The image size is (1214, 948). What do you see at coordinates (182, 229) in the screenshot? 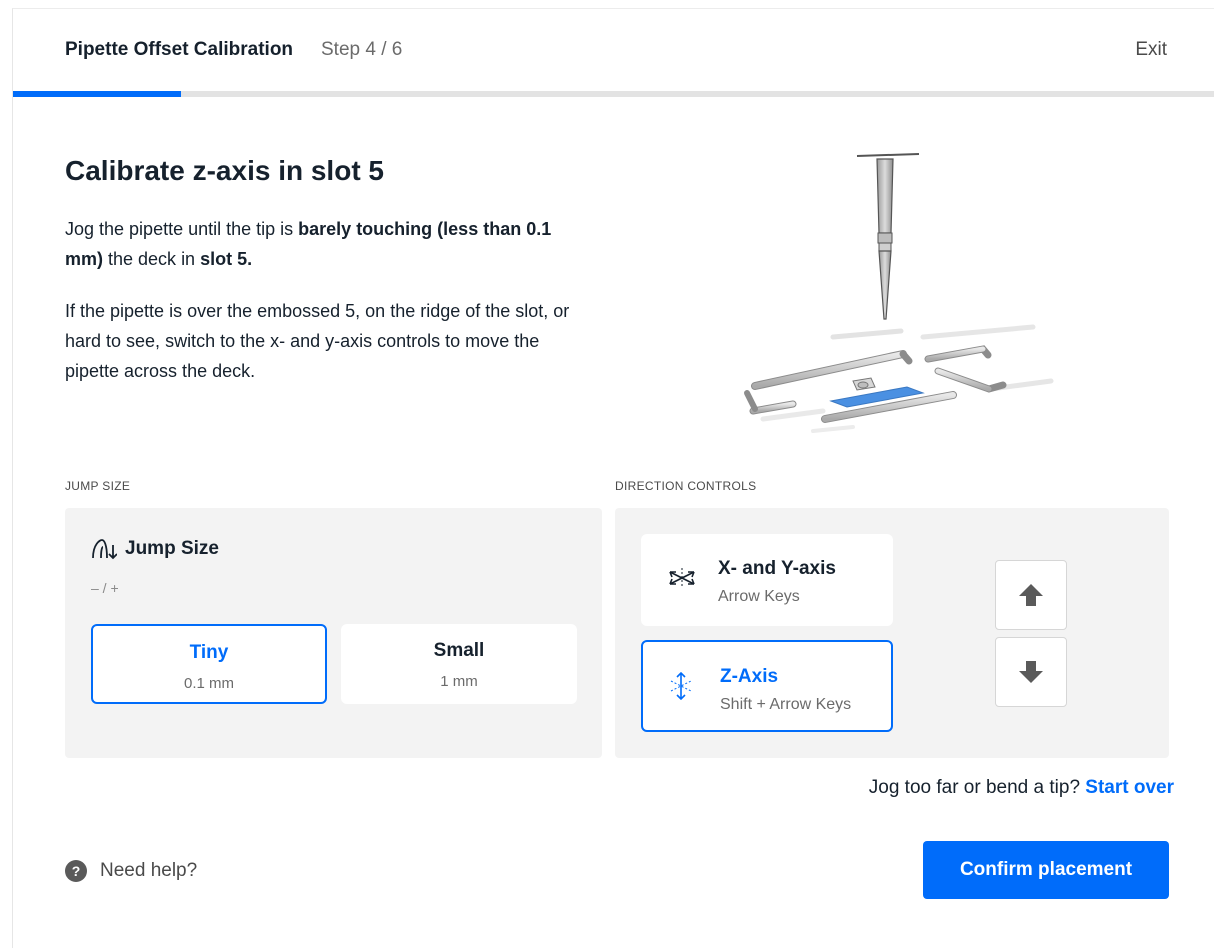
I see `instruction-text: Jog the pipette until the tip is` at bounding box center [182, 229].